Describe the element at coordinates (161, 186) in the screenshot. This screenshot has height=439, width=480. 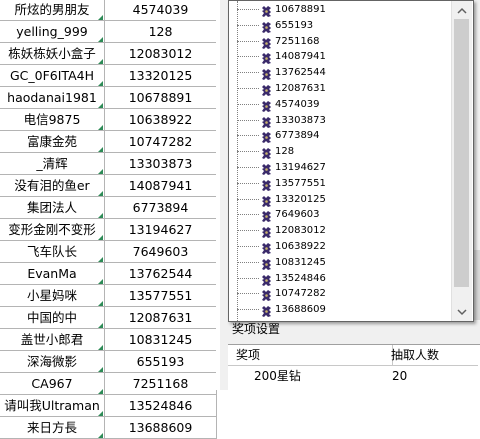
I see `user-id-cell: 14087941` at that location.